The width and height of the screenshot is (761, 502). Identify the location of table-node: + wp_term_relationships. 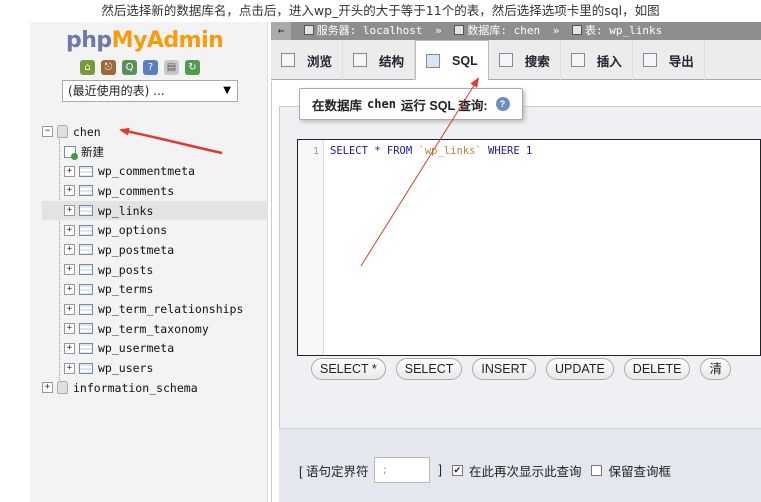
(155, 309).